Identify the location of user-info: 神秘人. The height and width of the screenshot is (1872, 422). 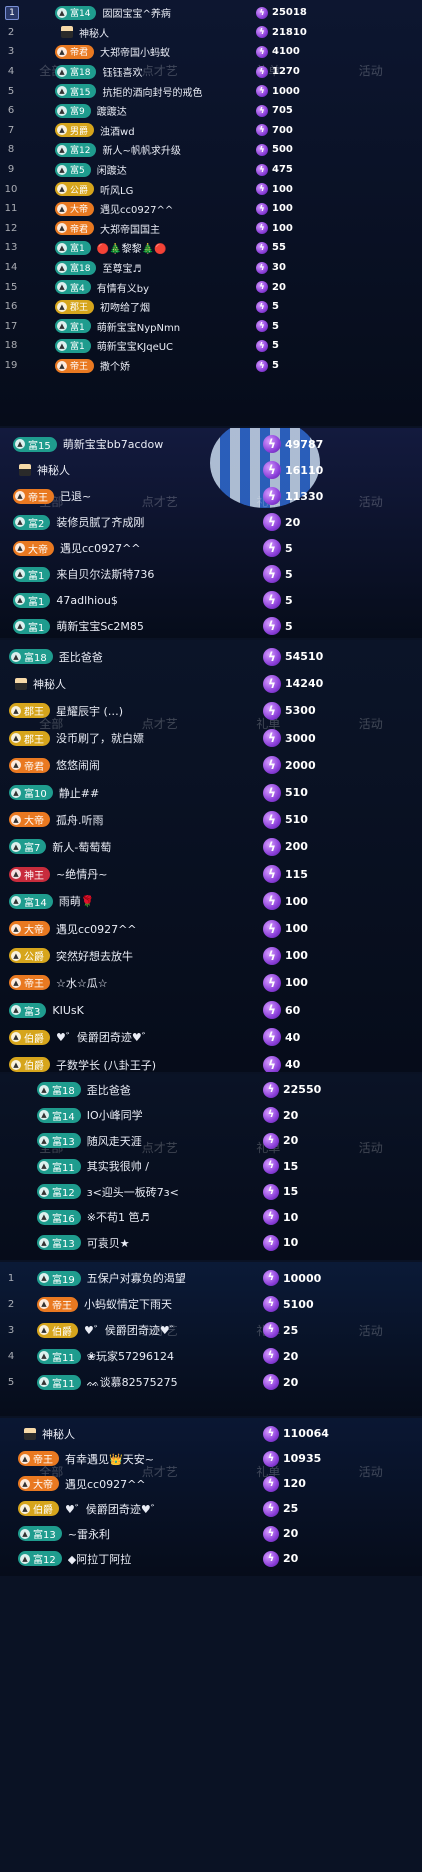
(135, 470).